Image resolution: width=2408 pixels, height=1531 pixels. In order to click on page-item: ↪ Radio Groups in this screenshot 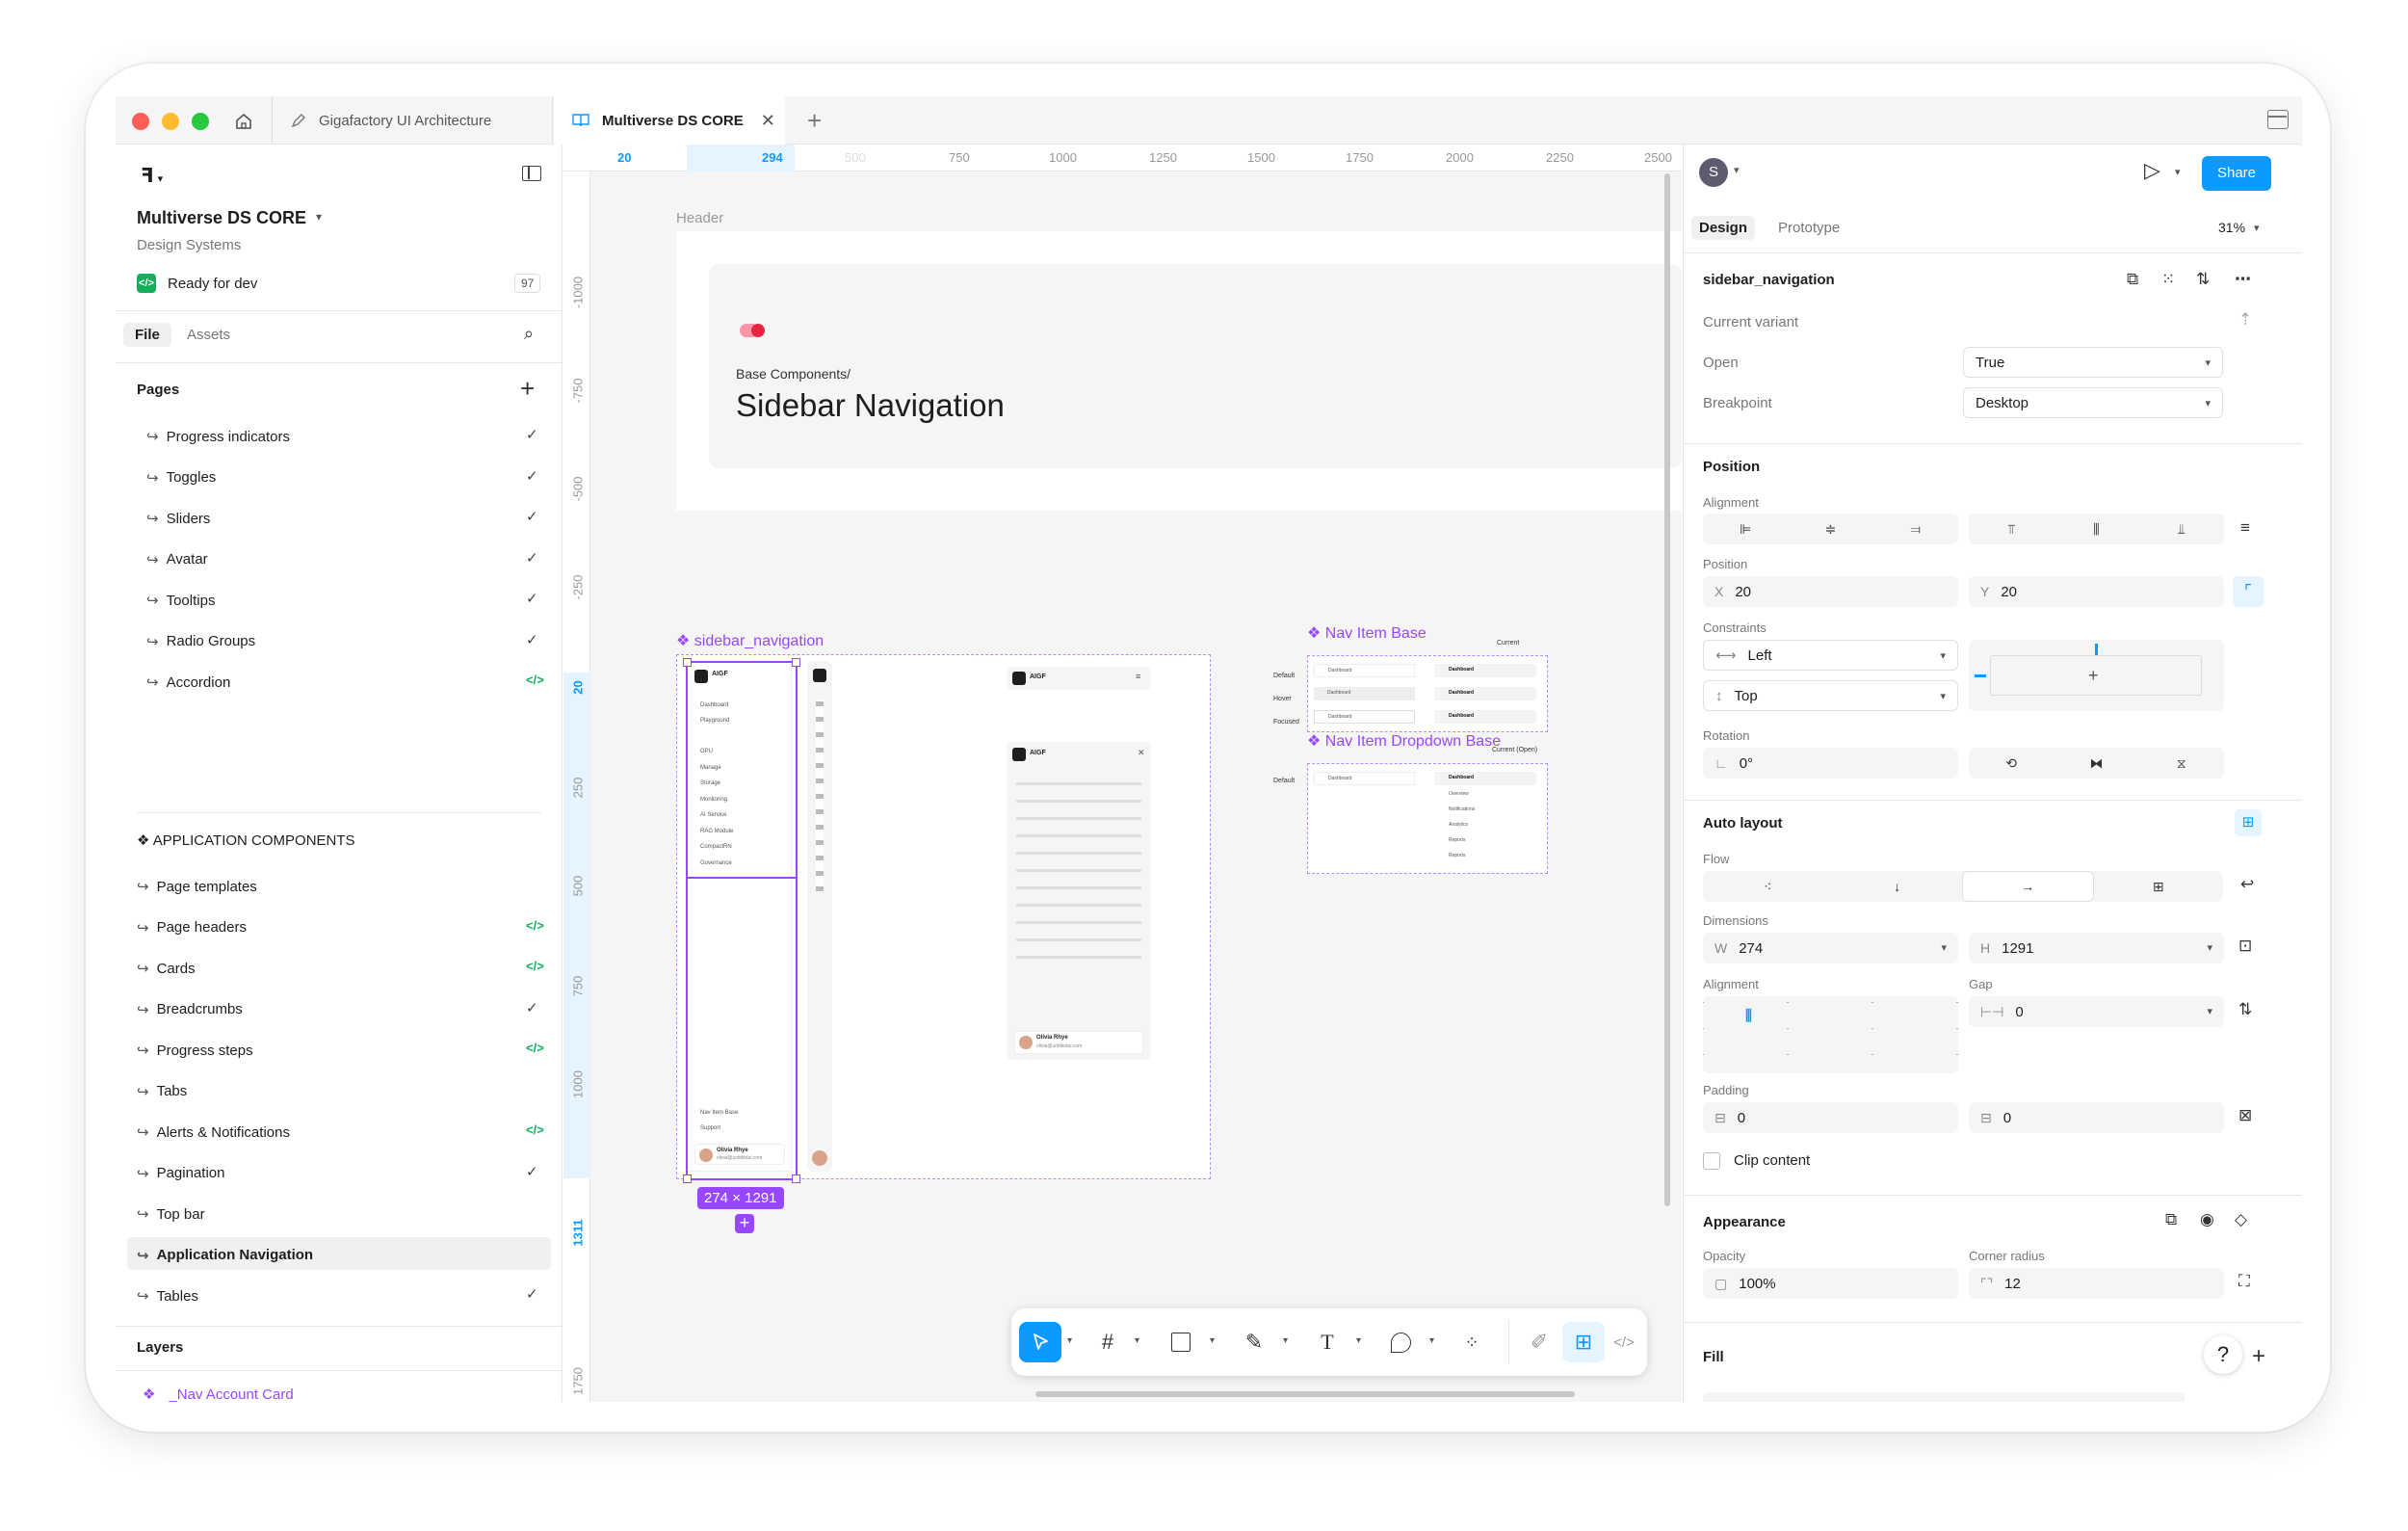, I will do `click(200, 641)`.